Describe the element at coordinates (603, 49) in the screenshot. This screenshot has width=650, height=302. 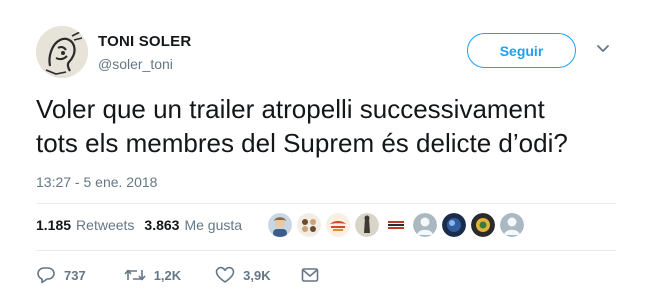
I see `chevron-down-icon` at that location.